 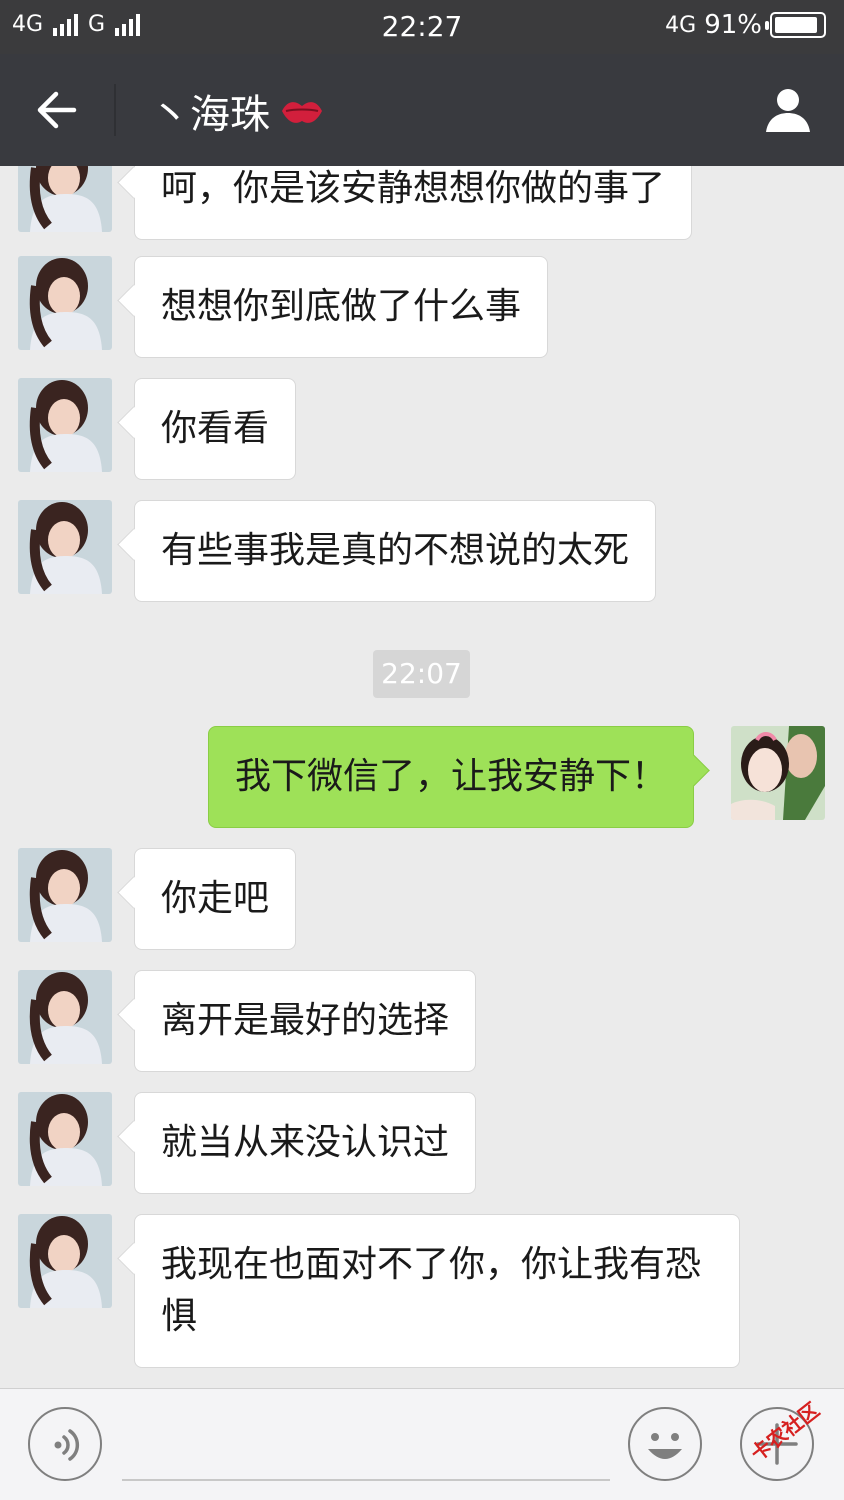 I want to click on my-avatar, so click(x=778, y=773).